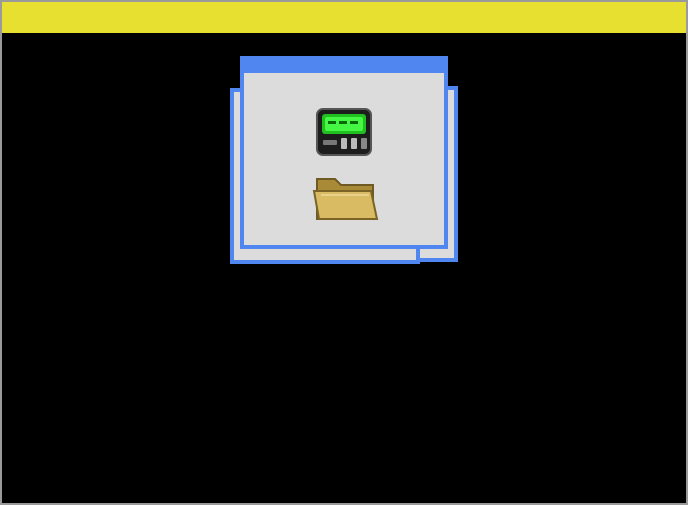  I want to click on top-bar, so click(344, 17).